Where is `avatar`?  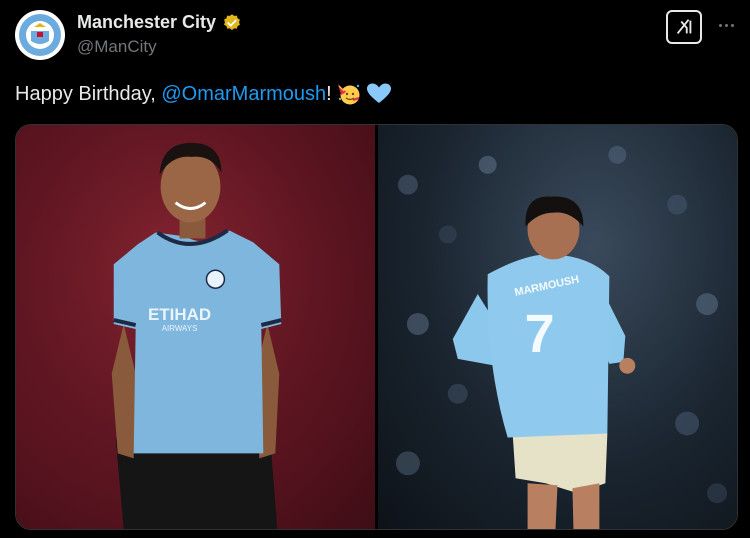 avatar is located at coordinates (40, 35).